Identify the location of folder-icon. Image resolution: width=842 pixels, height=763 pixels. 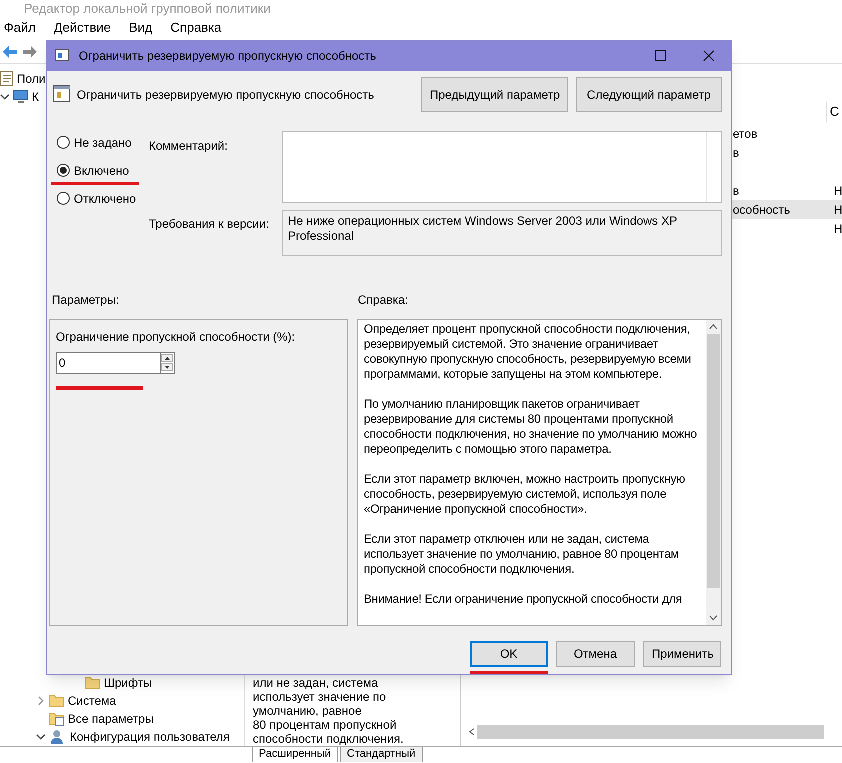
(57, 701).